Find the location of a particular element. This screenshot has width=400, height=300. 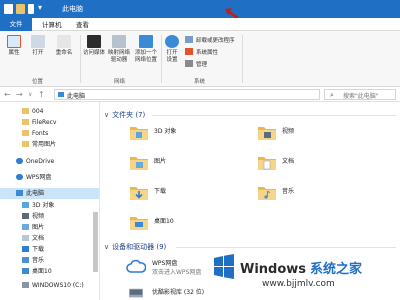

access-media-label: 访问媒体 is located at coordinates (93, 53).